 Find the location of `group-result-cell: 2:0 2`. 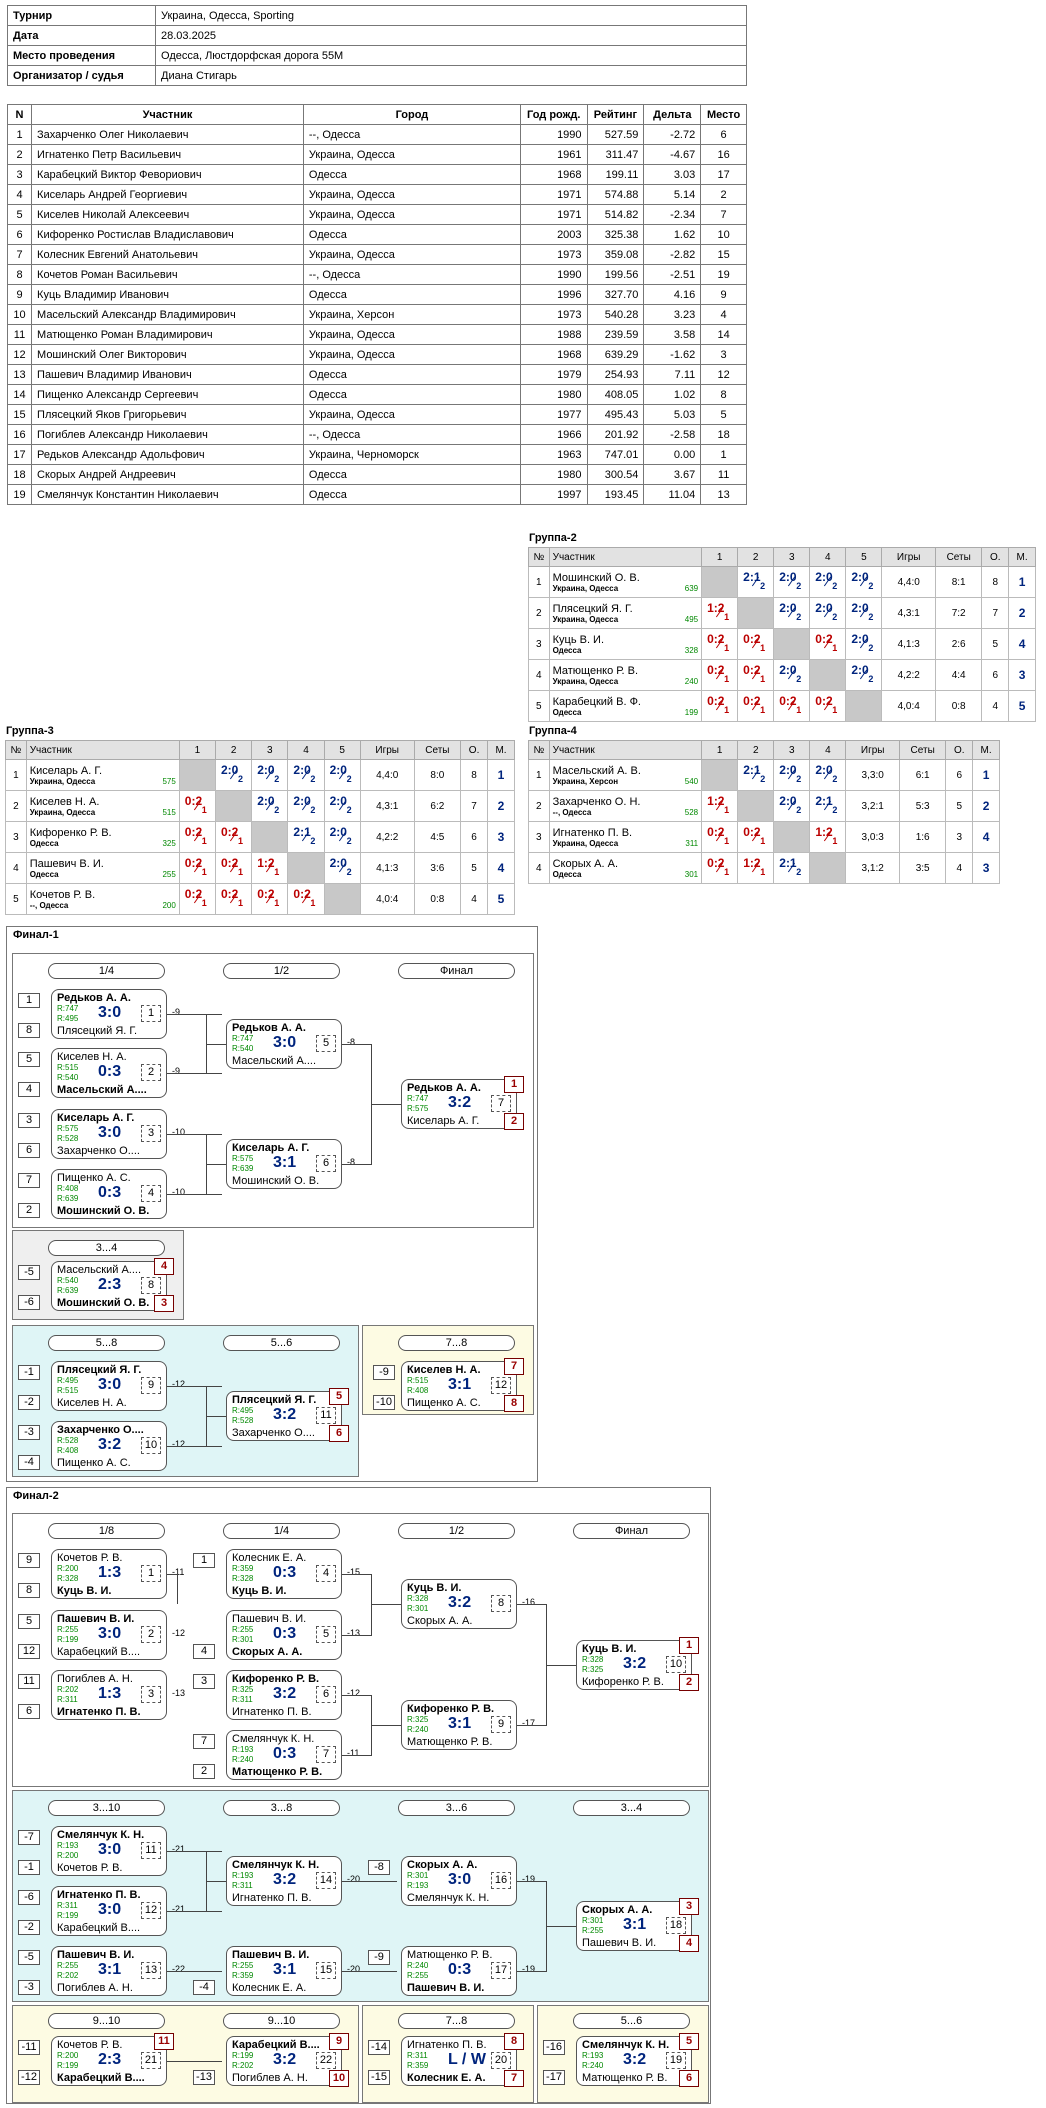

group-result-cell: 2:0 2 is located at coordinates (342, 806).